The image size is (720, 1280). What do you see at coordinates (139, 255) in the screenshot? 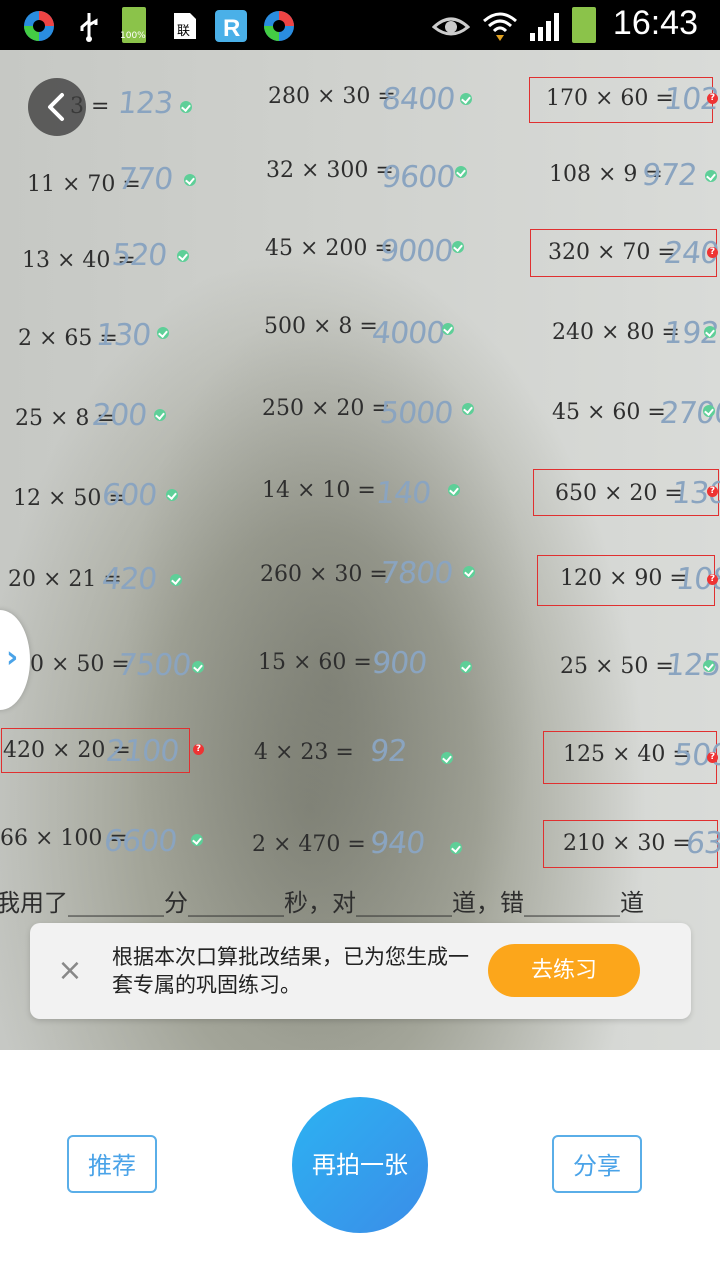
I see `answer-left: 520` at bounding box center [139, 255].